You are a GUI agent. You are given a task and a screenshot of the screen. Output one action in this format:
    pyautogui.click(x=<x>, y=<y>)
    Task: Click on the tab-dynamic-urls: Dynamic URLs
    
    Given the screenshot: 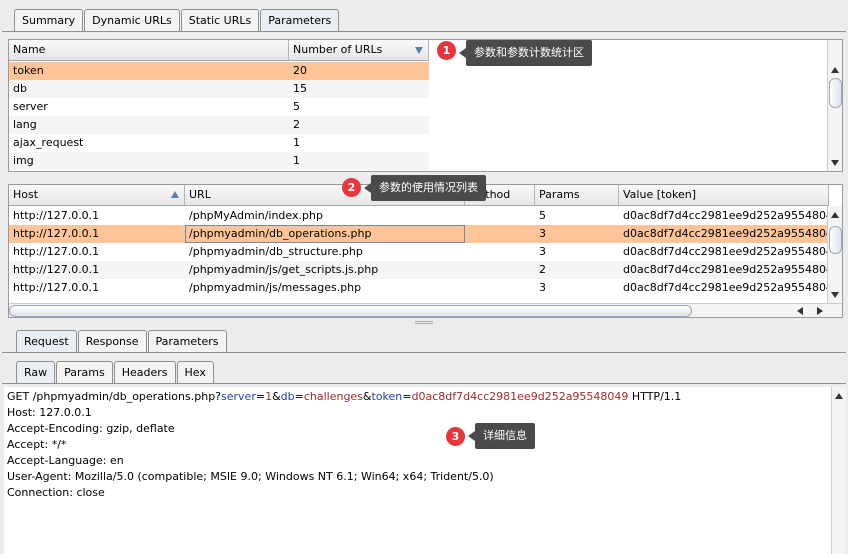 What is the action you would take?
    pyautogui.click(x=132, y=20)
    